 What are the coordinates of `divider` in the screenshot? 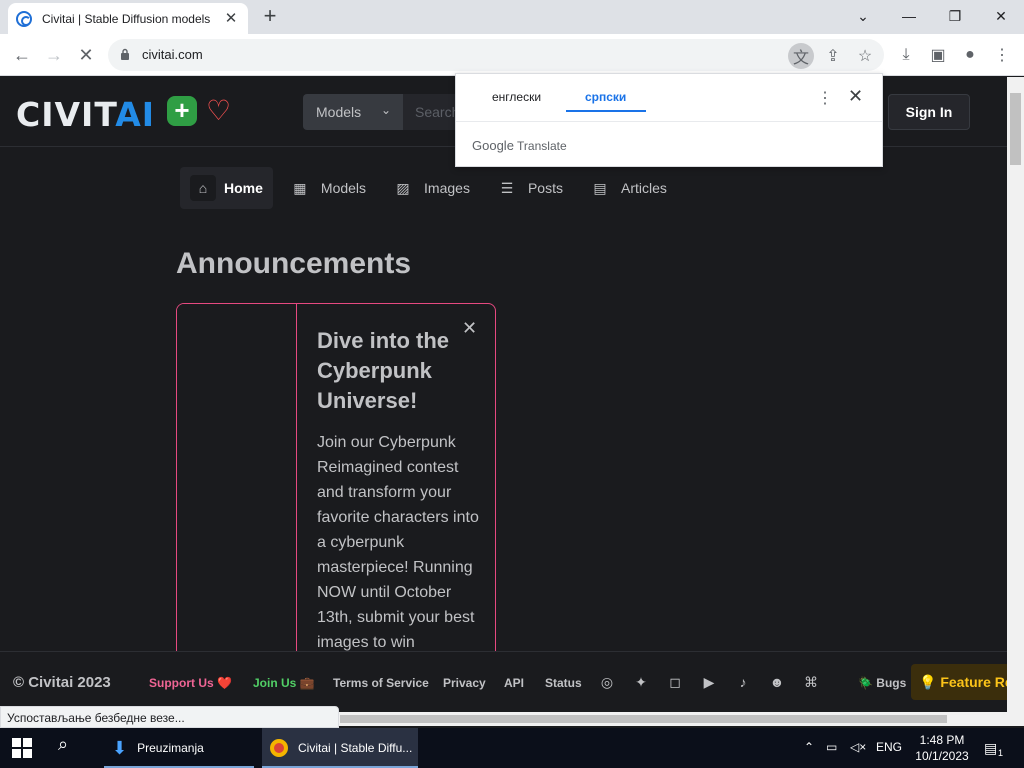 It's located at (669, 121).